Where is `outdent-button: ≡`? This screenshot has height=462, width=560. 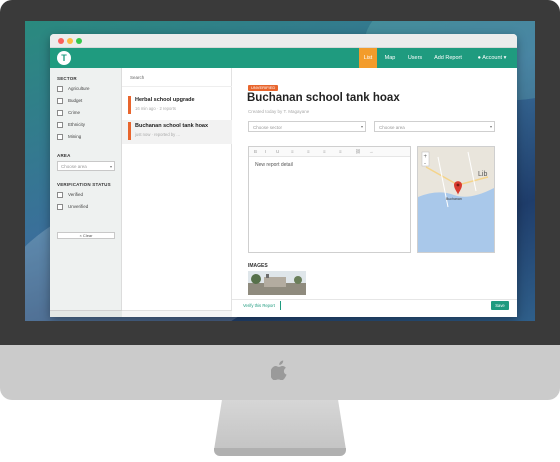 outdent-button: ≡ is located at coordinates (324, 151).